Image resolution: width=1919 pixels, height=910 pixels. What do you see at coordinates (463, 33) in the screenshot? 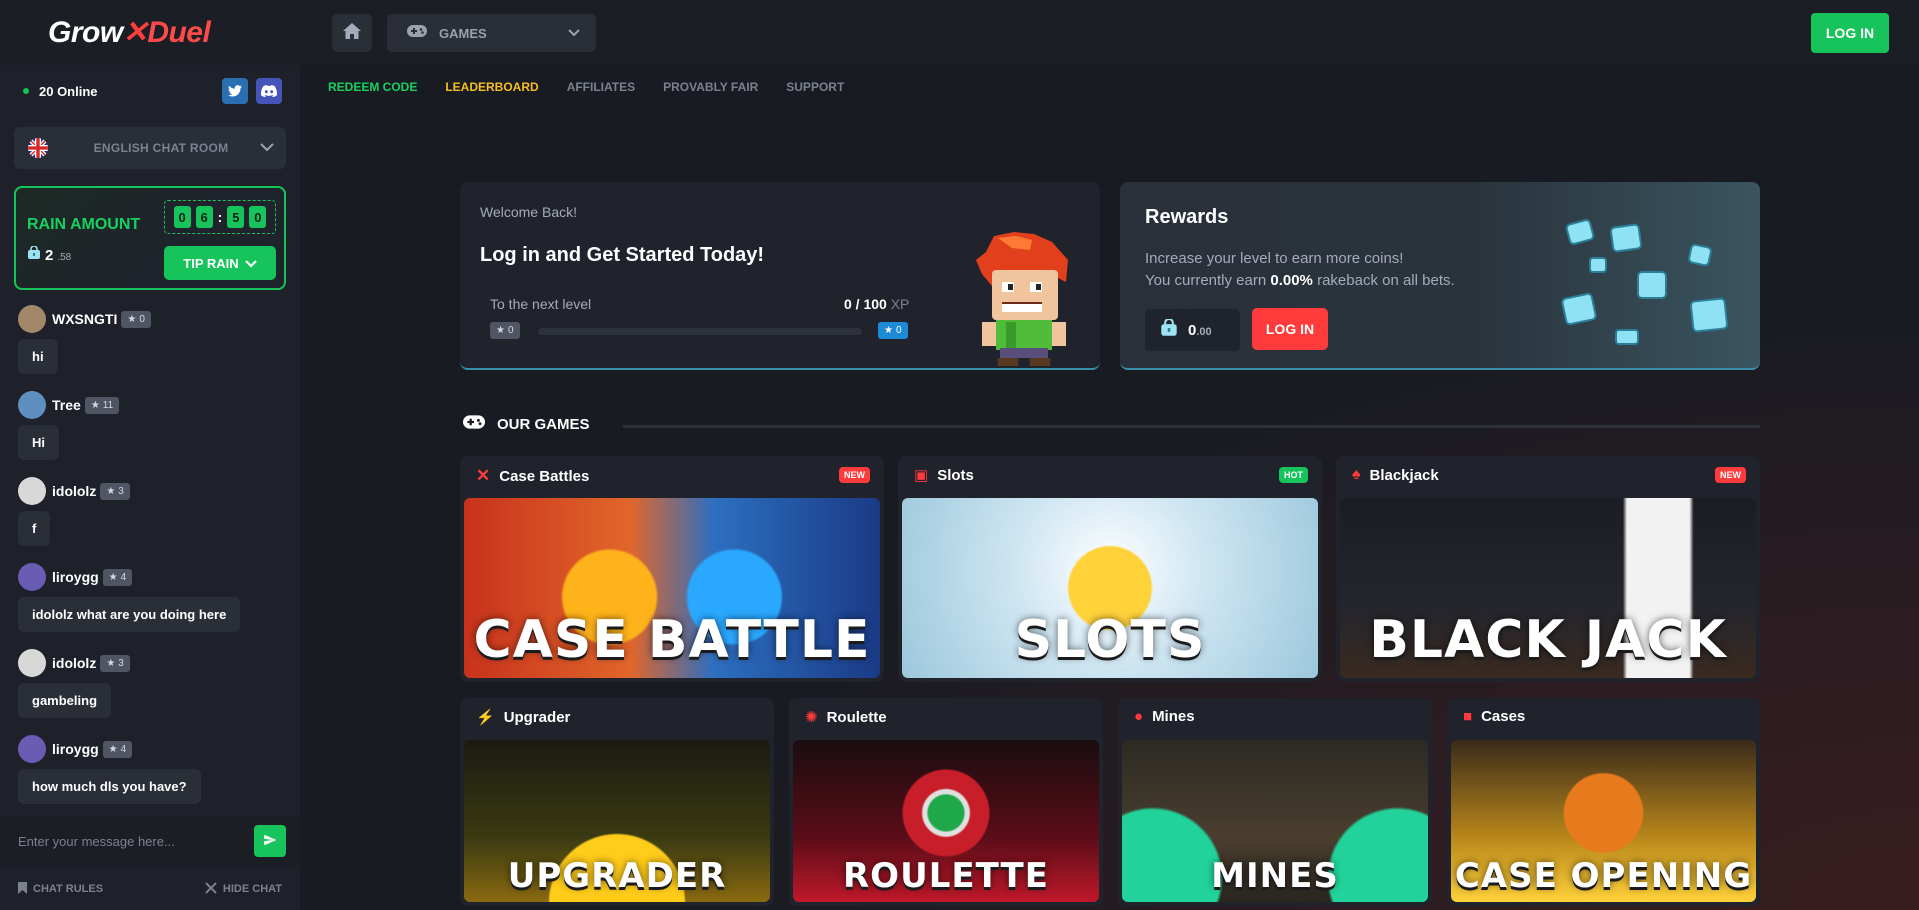
I see `games-label: GAMES` at bounding box center [463, 33].